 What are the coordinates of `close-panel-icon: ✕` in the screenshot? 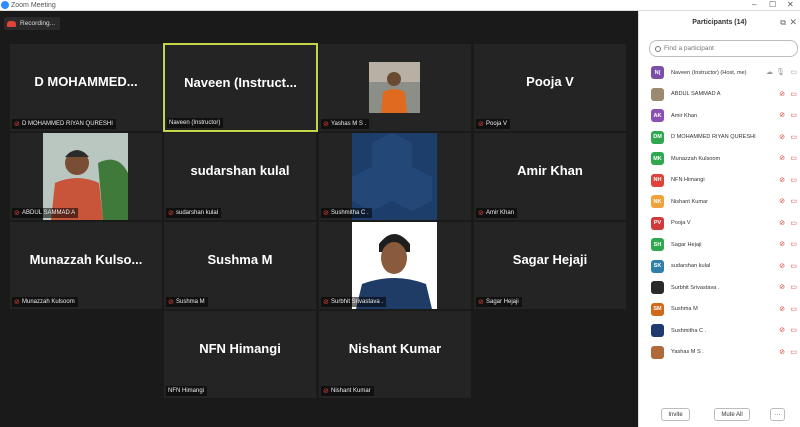 It's located at (793, 22).